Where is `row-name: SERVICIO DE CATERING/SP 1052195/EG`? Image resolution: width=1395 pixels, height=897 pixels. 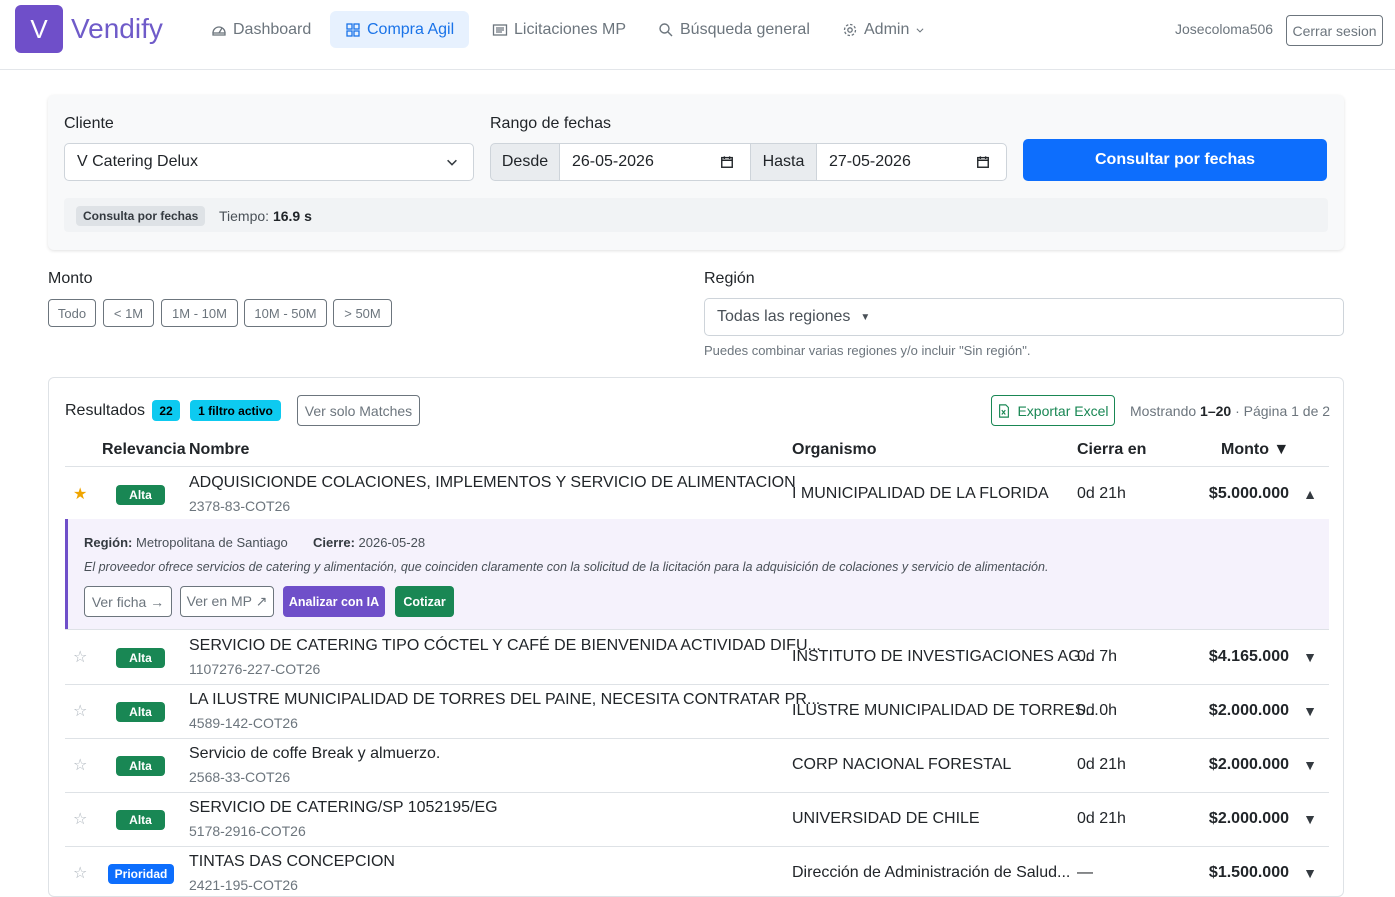
row-name: SERVICIO DE CATERING/SP 1052195/EG is located at coordinates (343, 808).